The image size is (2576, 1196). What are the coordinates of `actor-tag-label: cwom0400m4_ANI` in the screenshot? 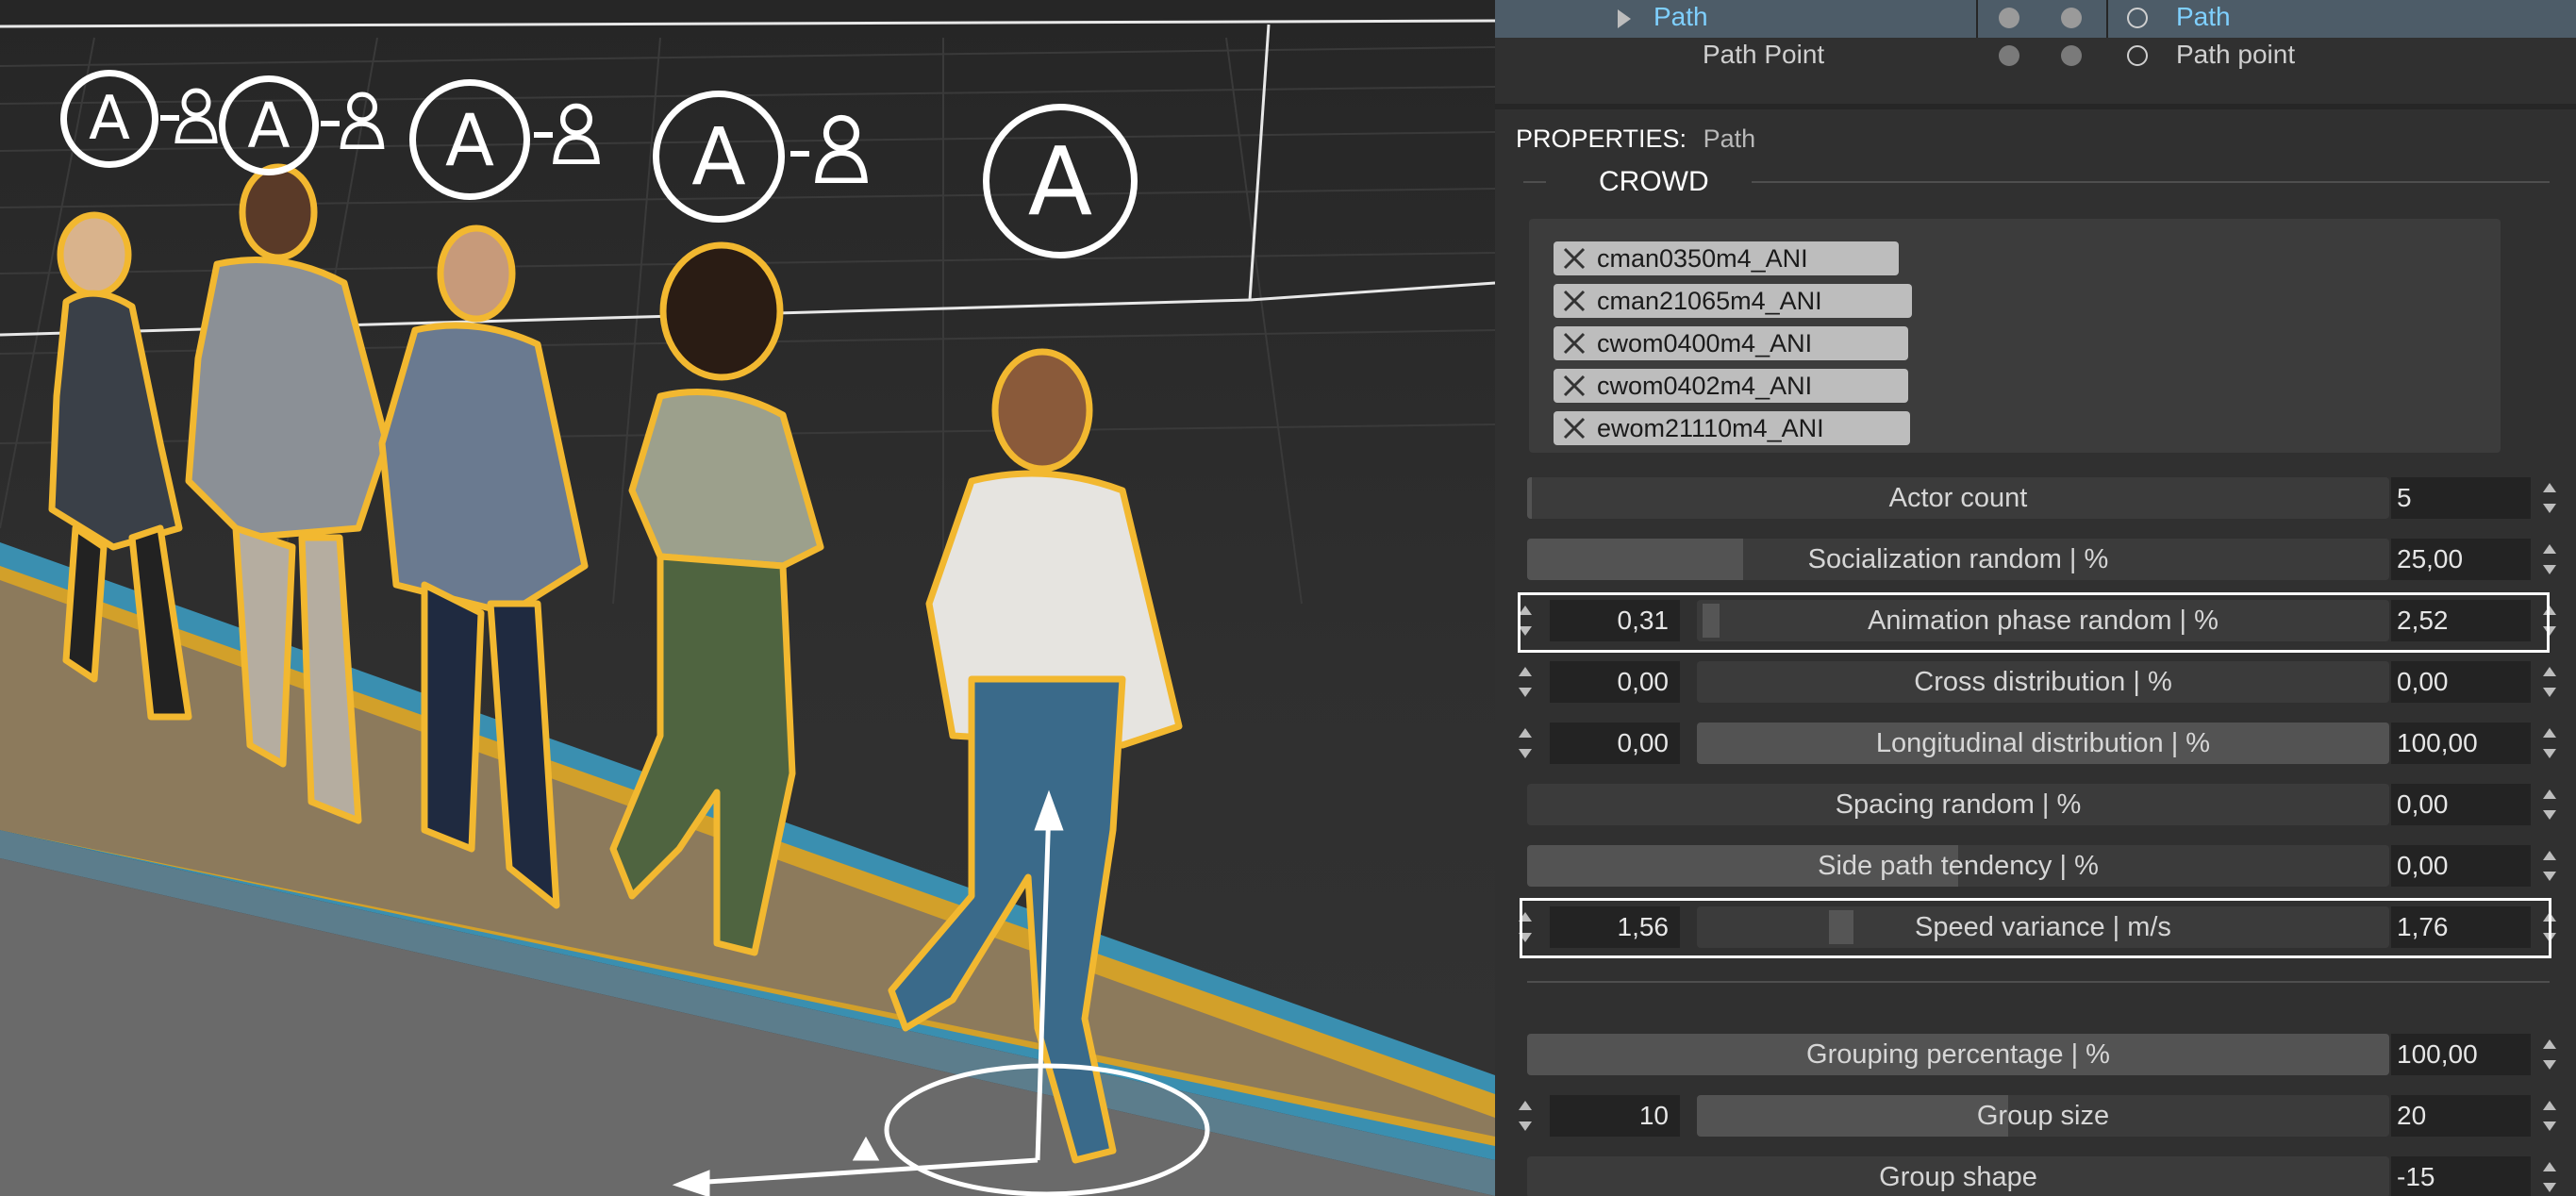 It's located at (1705, 343).